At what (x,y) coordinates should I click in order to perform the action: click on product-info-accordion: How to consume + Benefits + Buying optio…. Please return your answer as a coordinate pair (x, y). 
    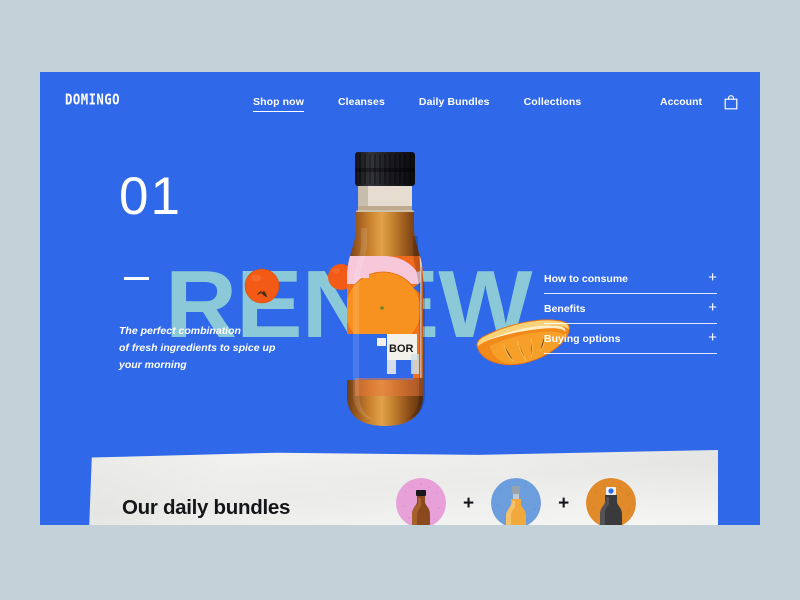
    Looking at the image, I should click on (630, 309).